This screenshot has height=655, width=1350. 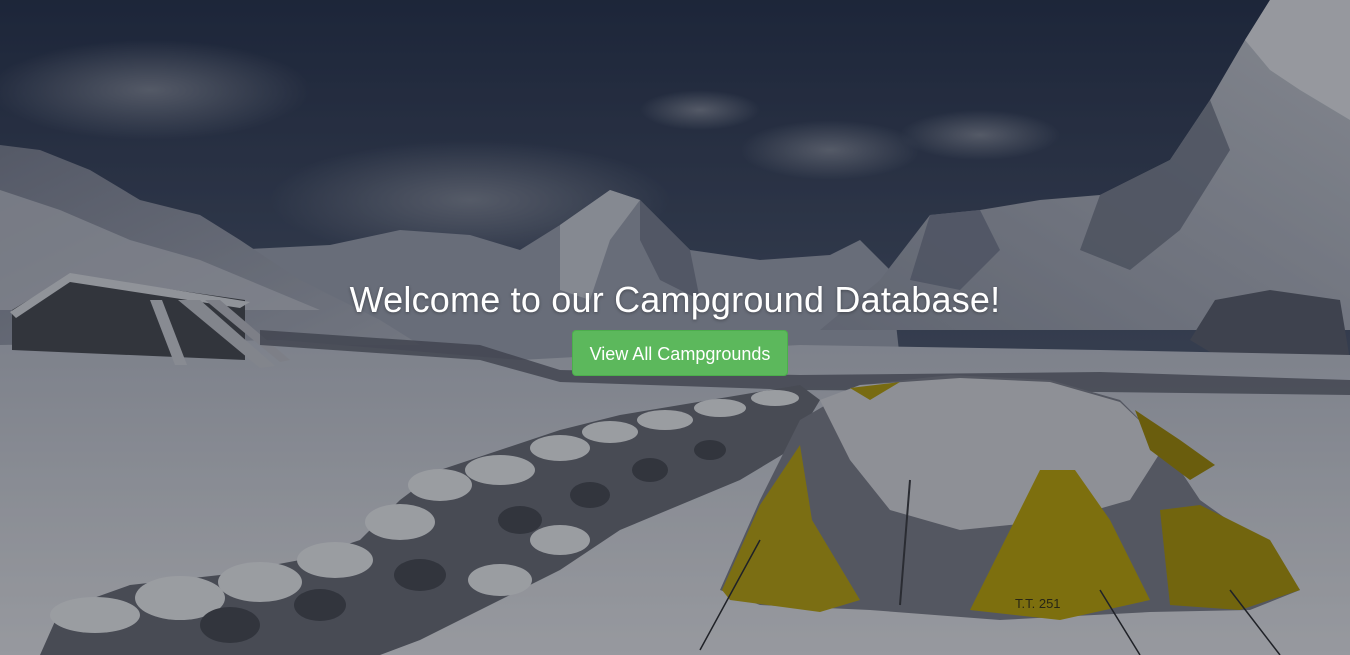 What do you see at coordinates (680, 353) in the screenshot?
I see `view-all-campgrounds-button: View All Campgrounds` at bounding box center [680, 353].